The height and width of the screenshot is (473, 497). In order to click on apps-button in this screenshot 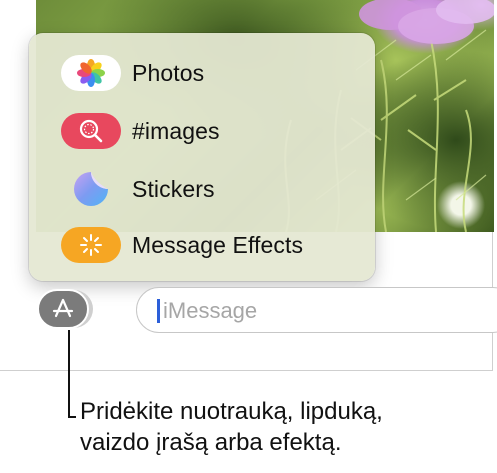, I will do `click(67, 309)`.